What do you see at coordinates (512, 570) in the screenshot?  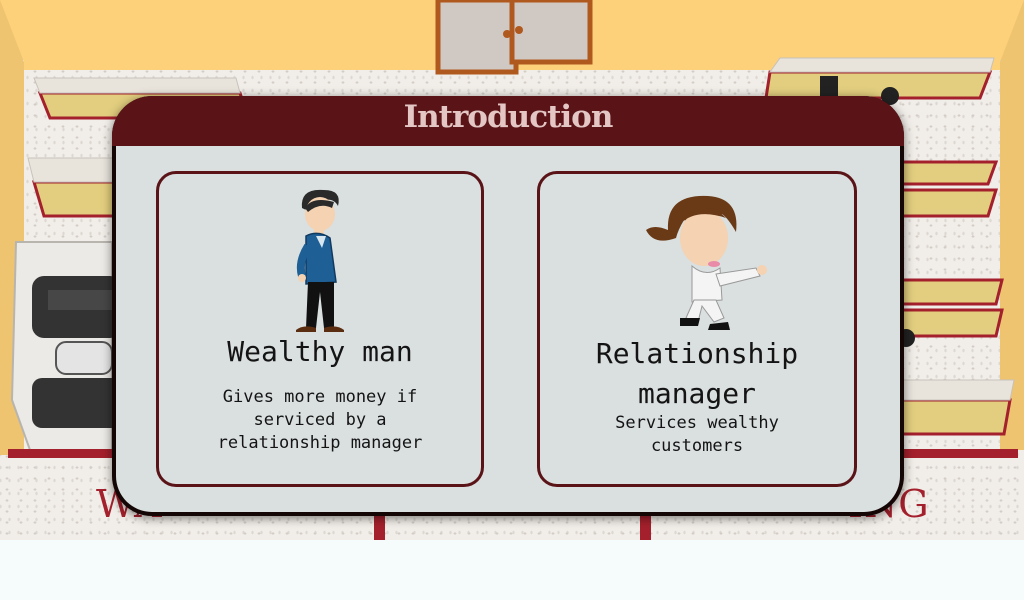 I see `bottom-strip` at bounding box center [512, 570].